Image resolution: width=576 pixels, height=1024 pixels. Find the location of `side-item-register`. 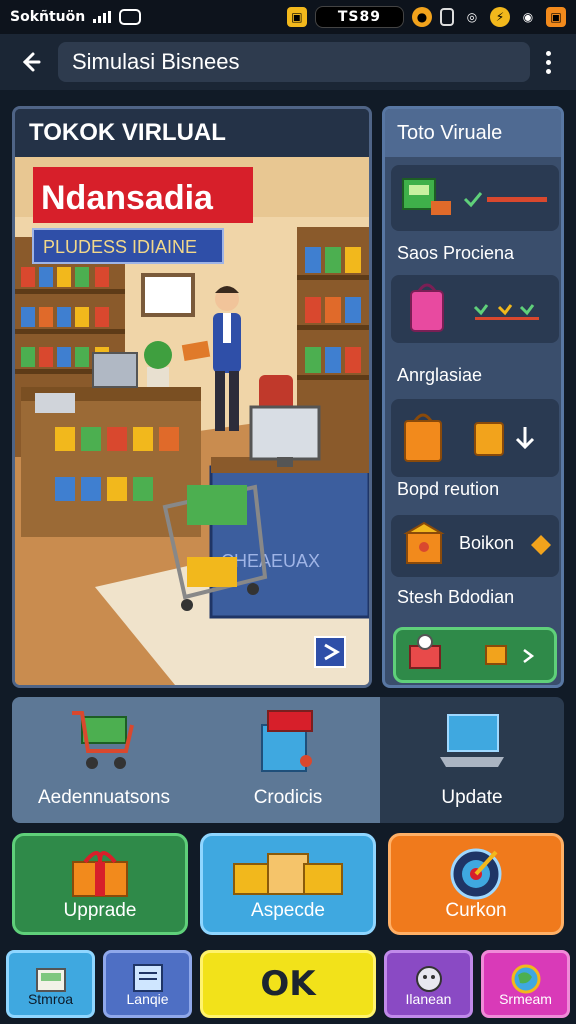

side-item-register is located at coordinates (475, 198).